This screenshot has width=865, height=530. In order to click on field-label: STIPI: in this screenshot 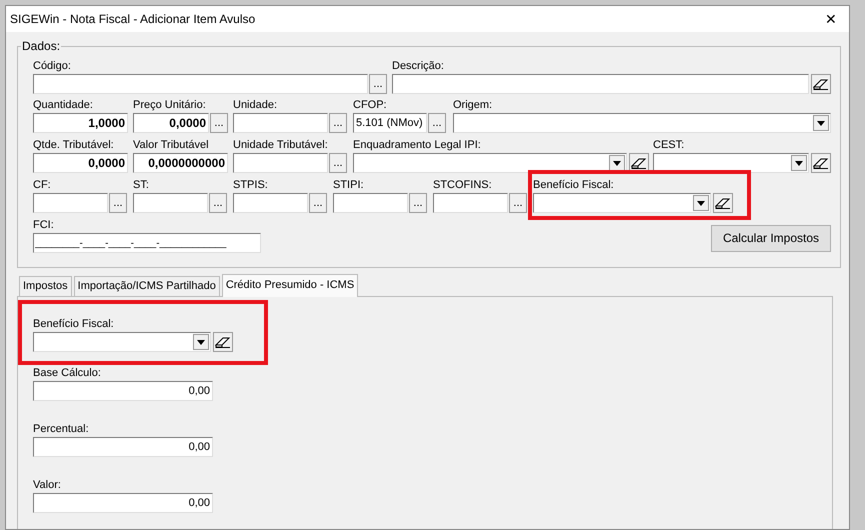, I will do `click(348, 185)`.